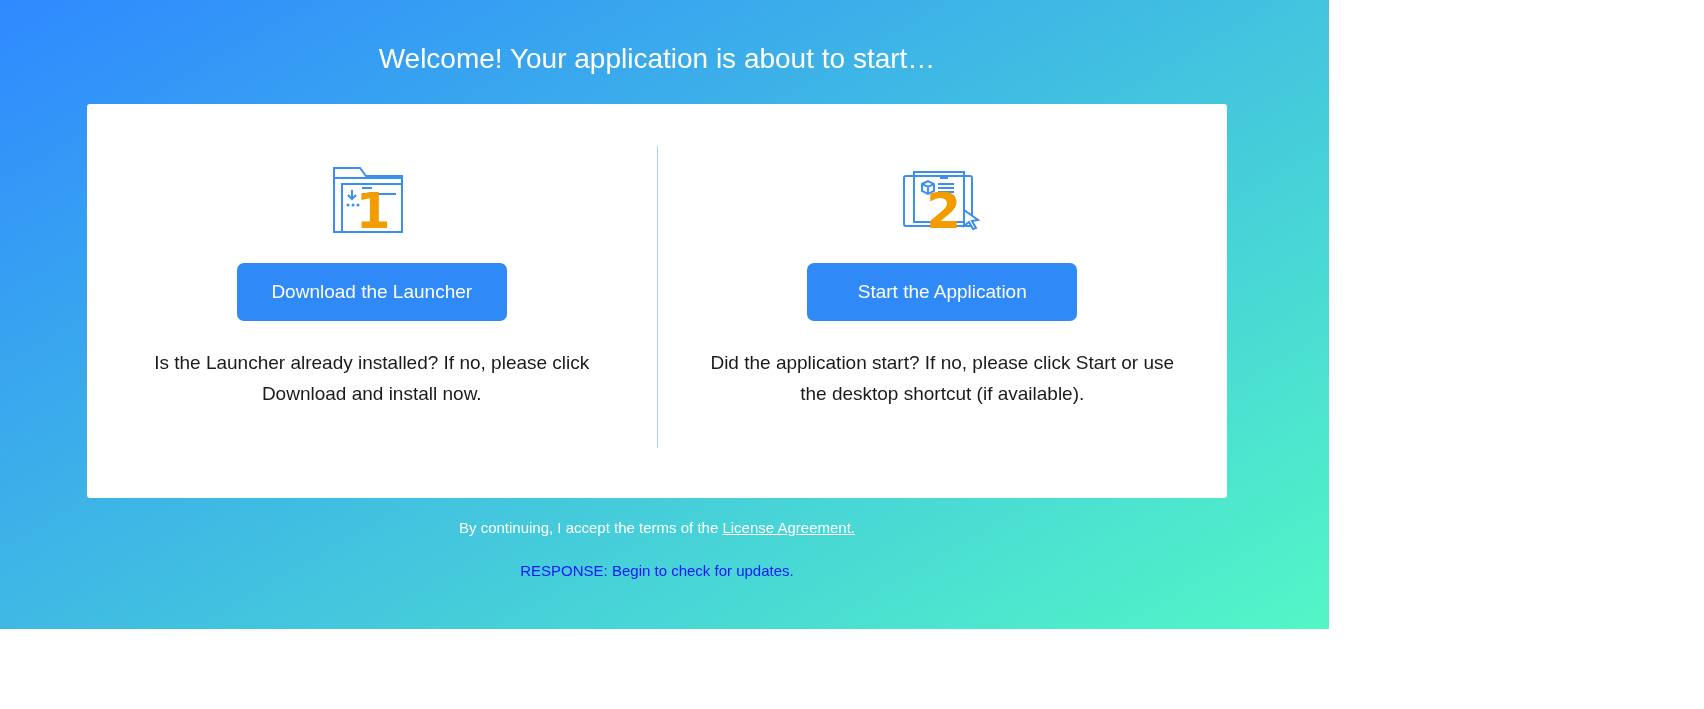 The width and height of the screenshot is (1704, 709). I want to click on step-number: 1, so click(373, 211).